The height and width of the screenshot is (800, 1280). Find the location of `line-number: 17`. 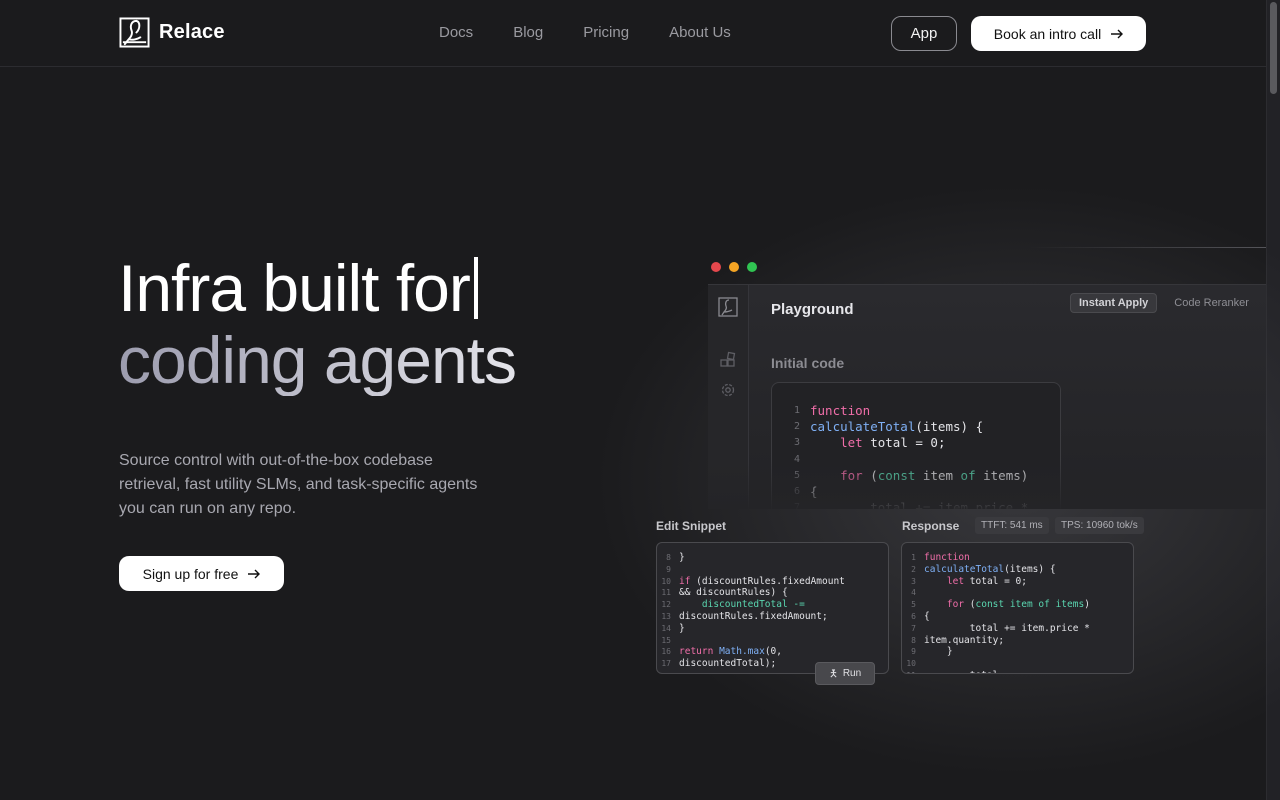

line-number: 17 is located at coordinates (666, 664).